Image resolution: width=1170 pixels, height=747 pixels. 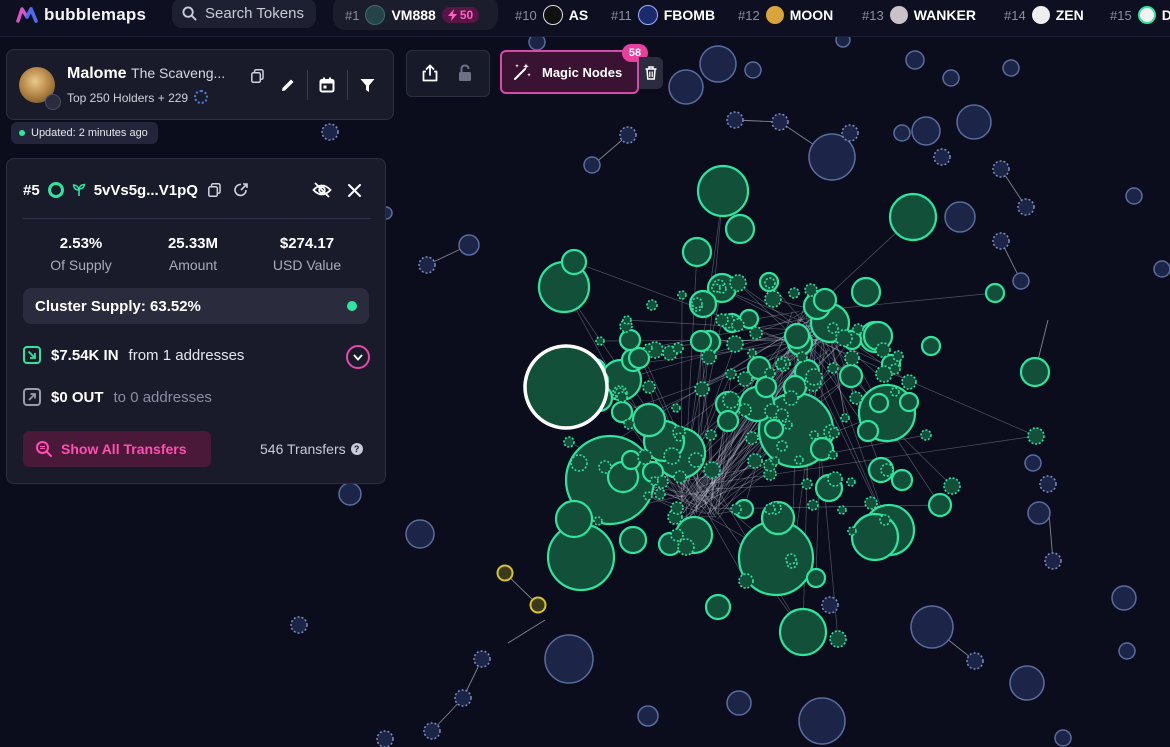 What do you see at coordinates (578, 15) in the screenshot?
I see `ticker-name: AS` at bounding box center [578, 15].